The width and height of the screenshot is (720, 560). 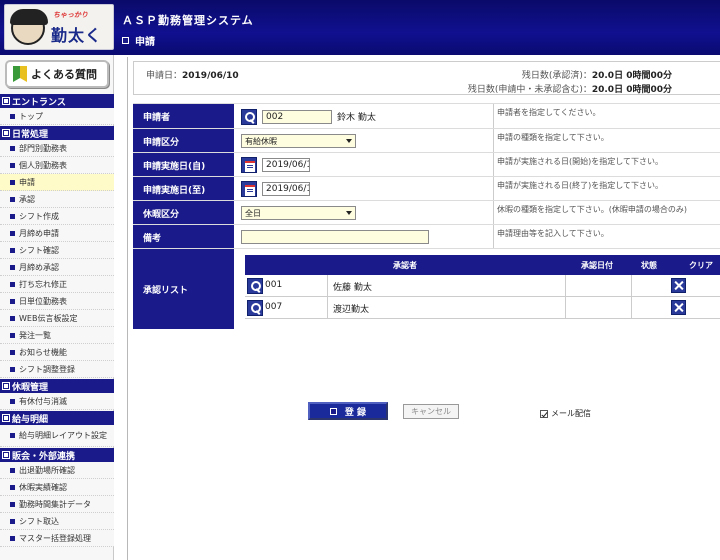 What do you see at coordinates (164, 76) in the screenshot?
I see `apply-date-label: 申請日：` at bounding box center [164, 76].